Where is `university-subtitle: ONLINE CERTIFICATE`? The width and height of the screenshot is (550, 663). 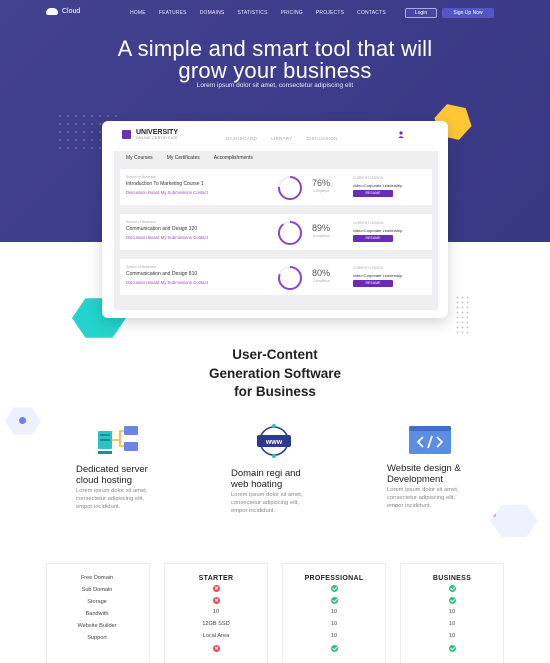 university-subtitle: ONLINE CERTIFICATE is located at coordinates (157, 138).